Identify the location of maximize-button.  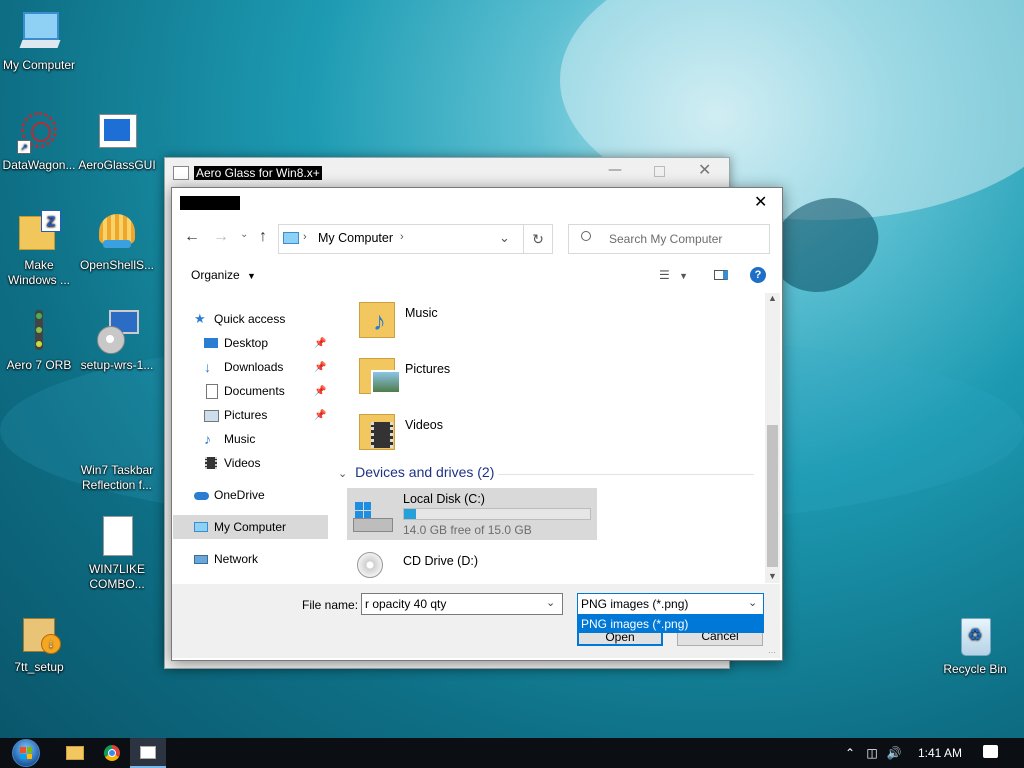
(659, 171).